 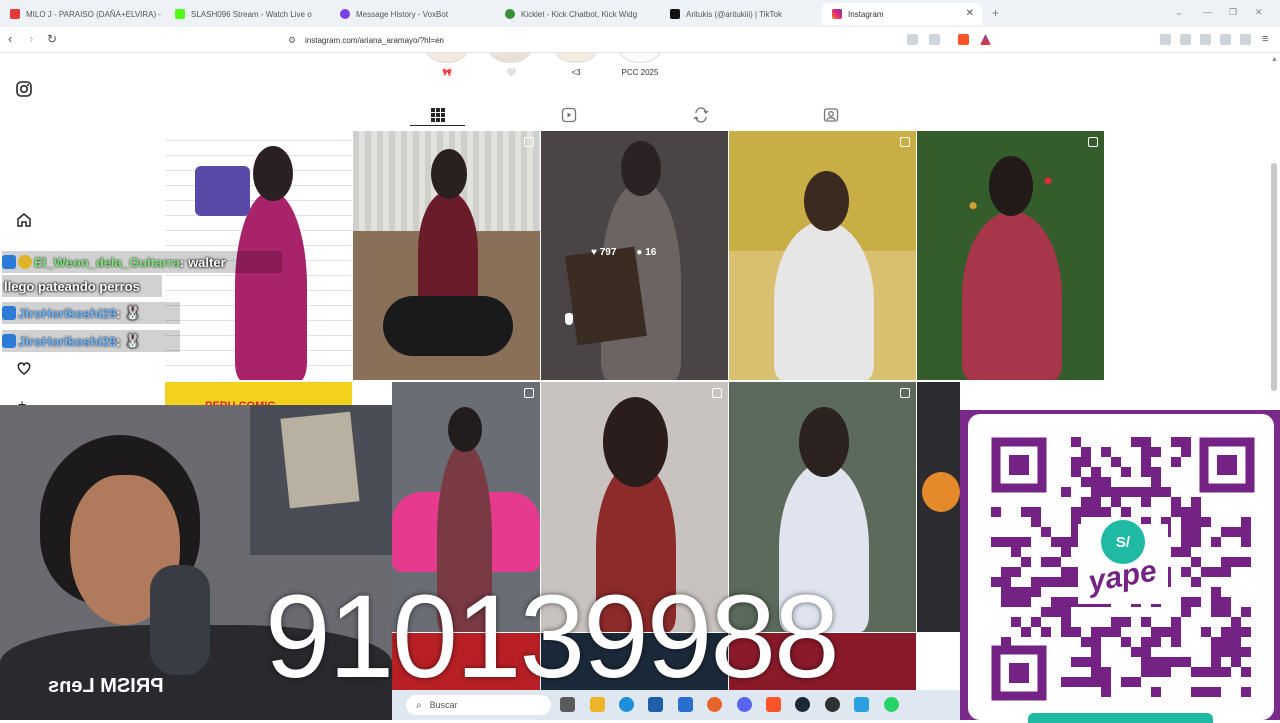 What do you see at coordinates (1120, 718) in the screenshot?
I see `yape-button-edge` at bounding box center [1120, 718].